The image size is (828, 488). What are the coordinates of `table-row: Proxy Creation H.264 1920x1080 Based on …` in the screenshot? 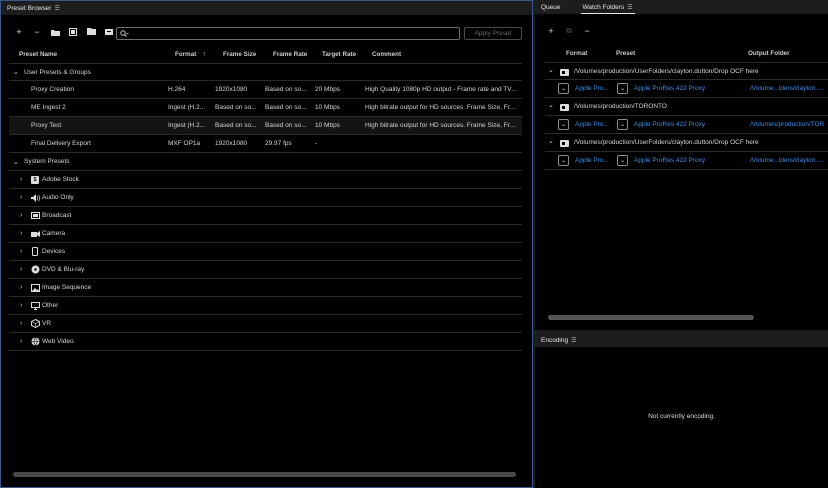 It's located at (265, 90).